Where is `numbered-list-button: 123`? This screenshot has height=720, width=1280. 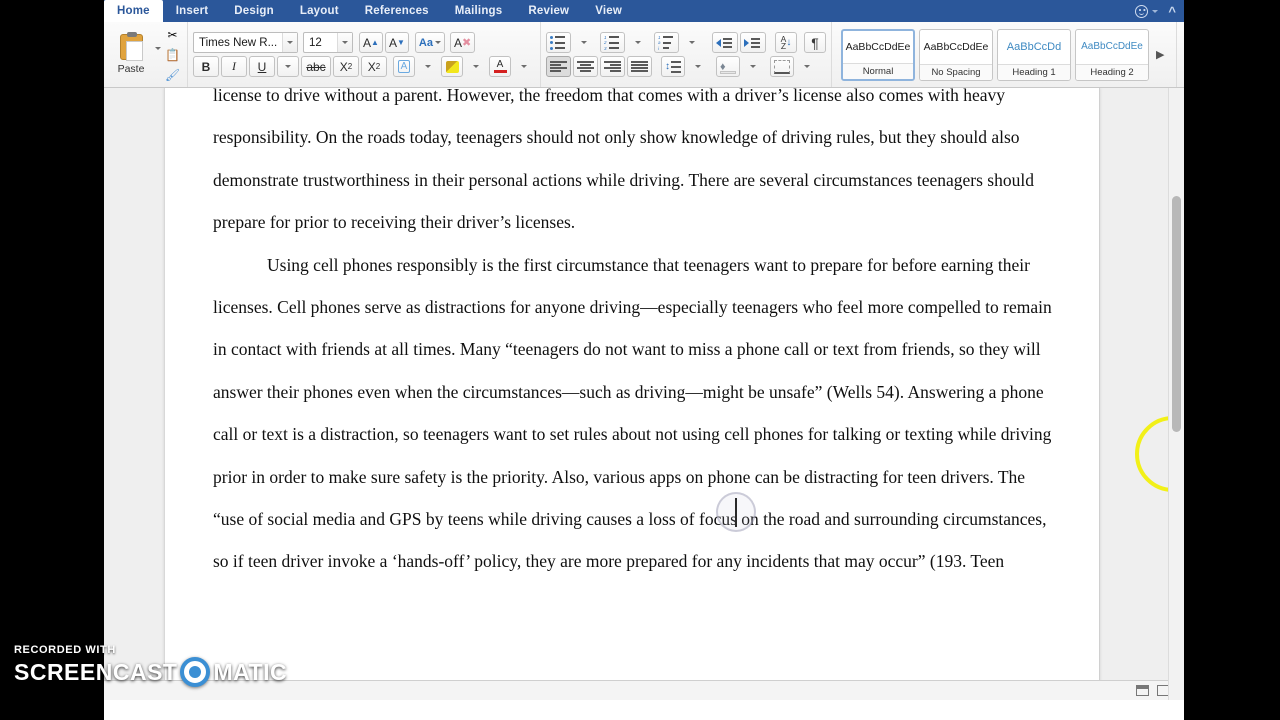 numbered-list-button: 123 is located at coordinates (612, 42).